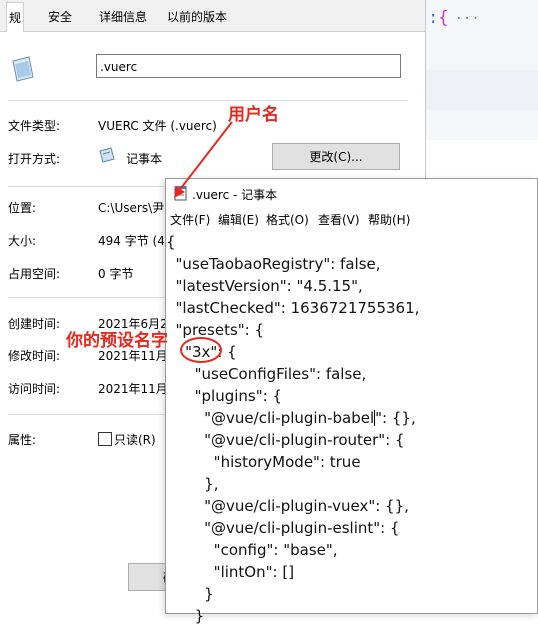 The height and width of the screenshot is (627, 538). What do you see at coordinates (287, 506) in the screenshot?
I see `code-line: "@vue/cli-plugin-vuex": {},` at bounding box center [287, 506].